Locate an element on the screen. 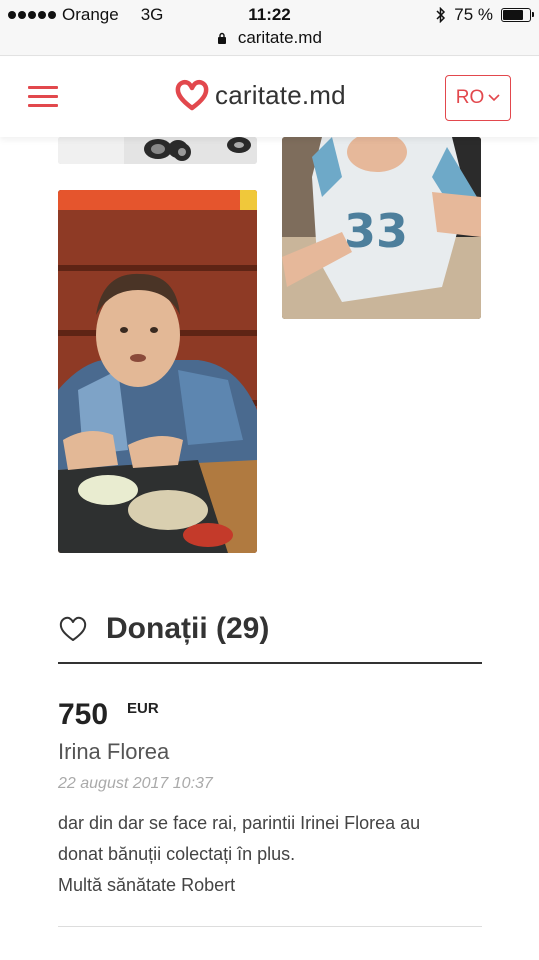  status-right: 75 % is located at coordinates (485, 15).